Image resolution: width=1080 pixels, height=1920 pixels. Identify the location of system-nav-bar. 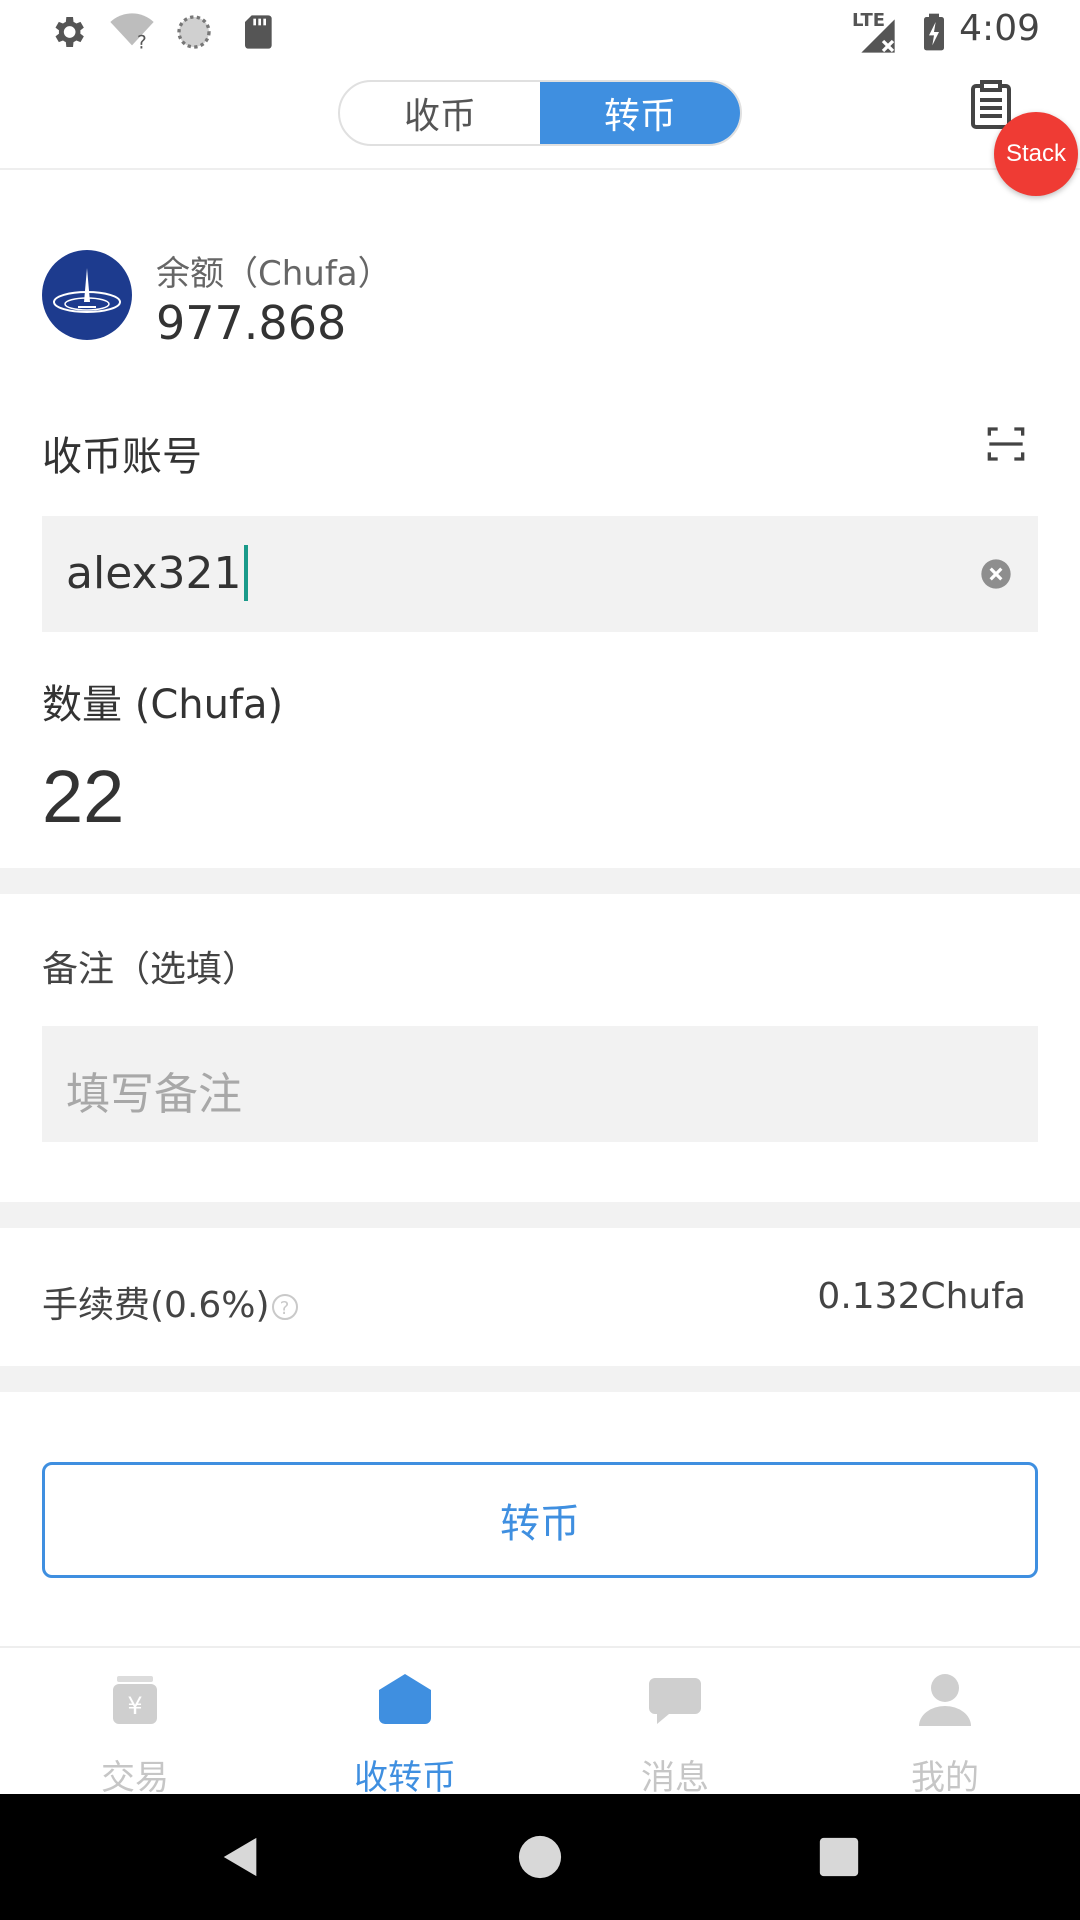
(540, 1857).